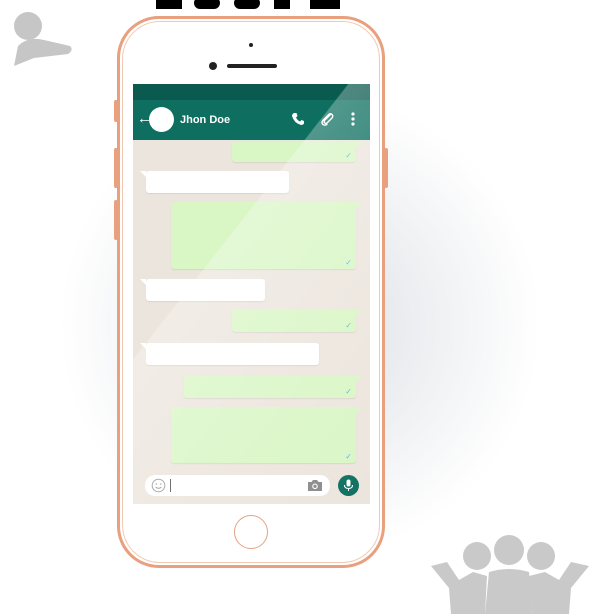  What do you see at coordinates (158, 485) in the screenshot?
I see `emoji-icon` at bounding box center [158, 485].